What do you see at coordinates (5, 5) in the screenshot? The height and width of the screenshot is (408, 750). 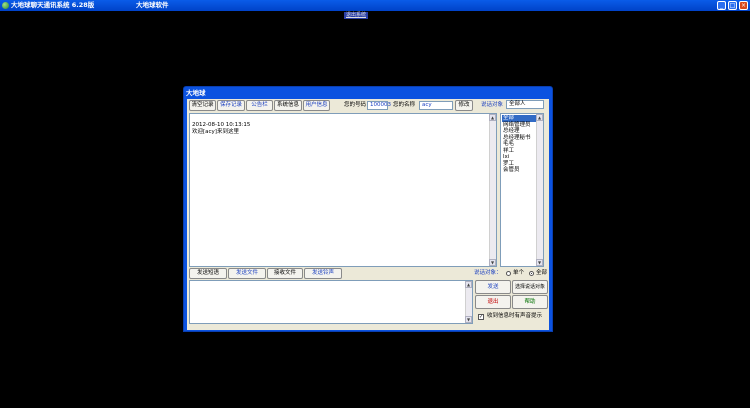 I see `app-globe-icon` at bounding box center [5, 5].